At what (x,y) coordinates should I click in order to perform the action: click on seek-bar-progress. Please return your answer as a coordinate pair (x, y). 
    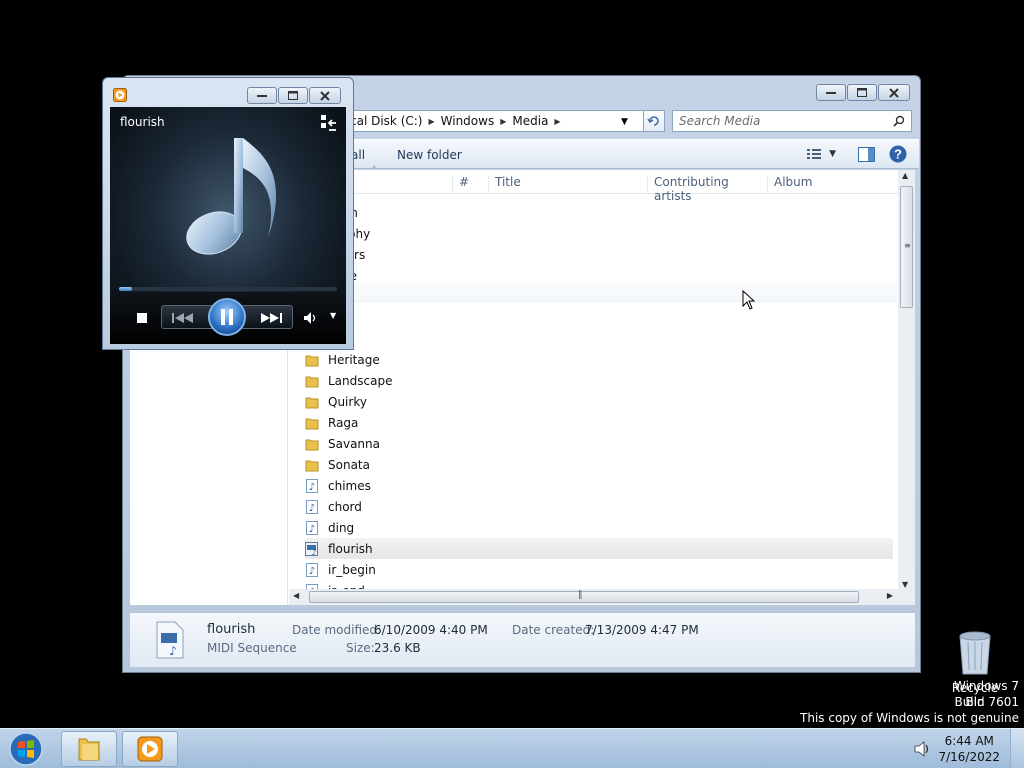
    Looking at the image, I should click on (126, 289).